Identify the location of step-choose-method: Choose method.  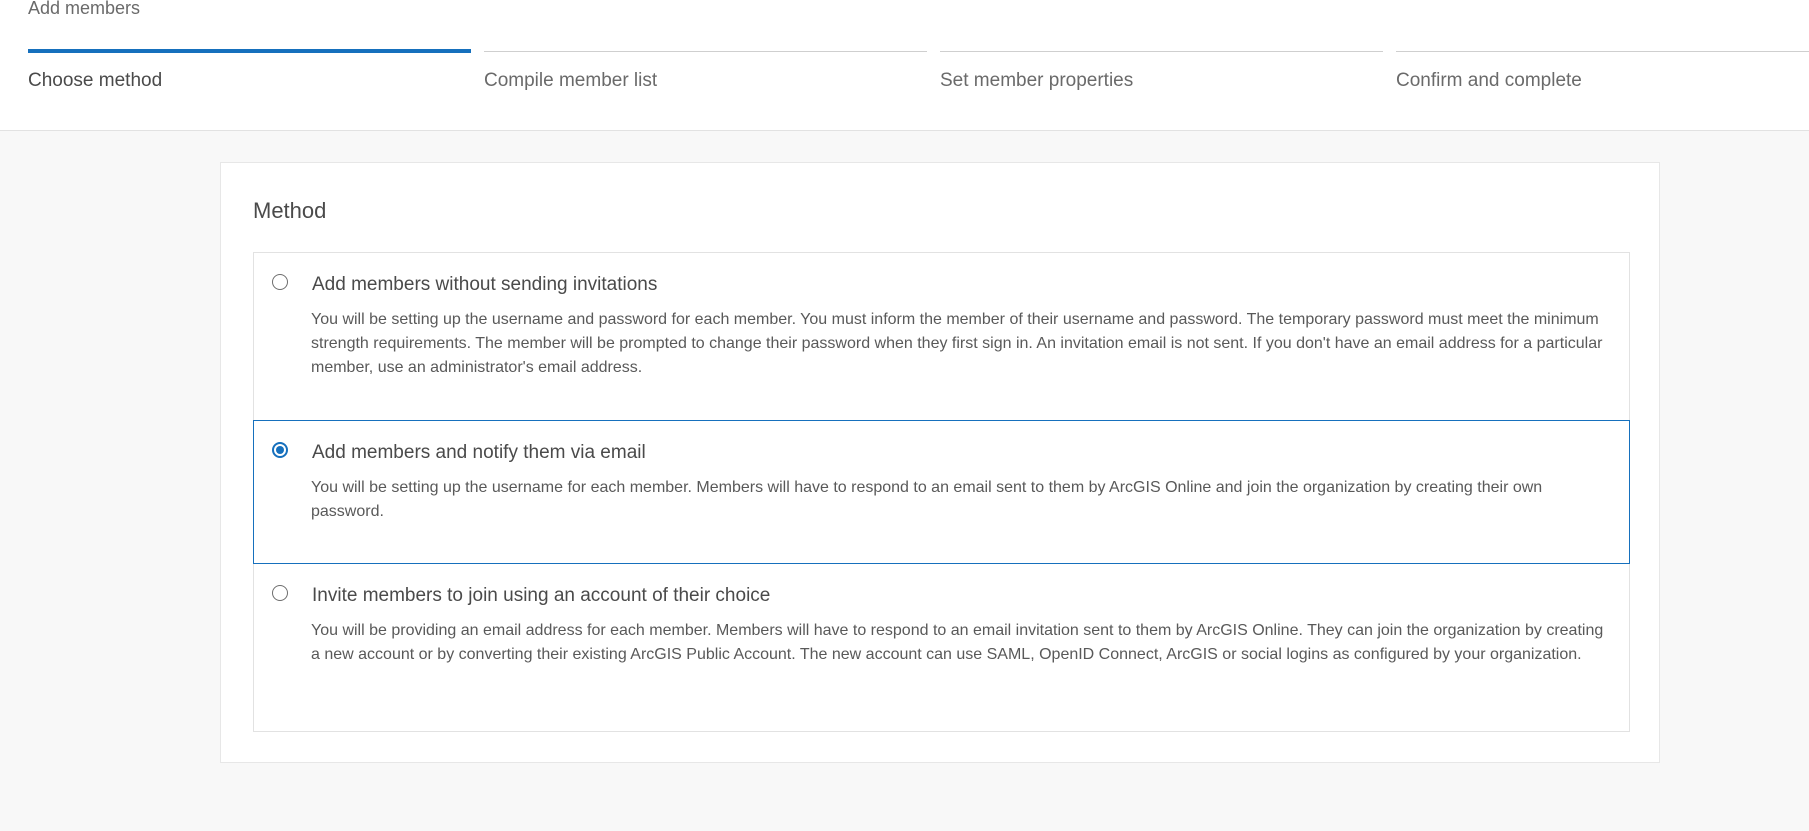
(249, 76).